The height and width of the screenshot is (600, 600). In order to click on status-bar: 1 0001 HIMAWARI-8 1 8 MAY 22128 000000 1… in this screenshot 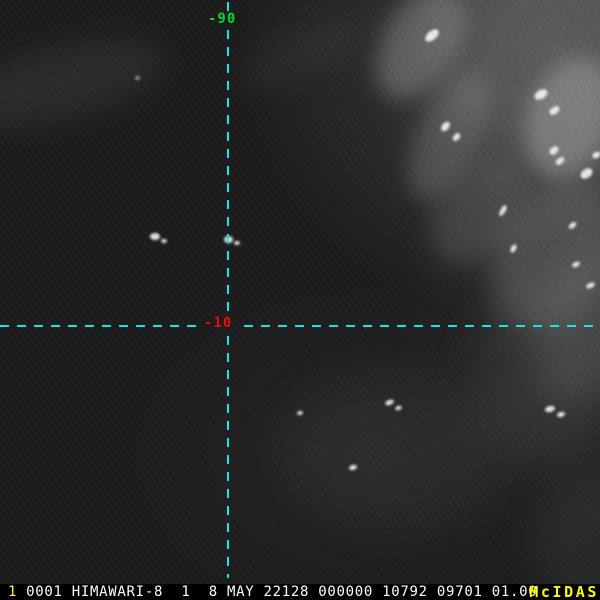, I will do `click(300, 591)`.